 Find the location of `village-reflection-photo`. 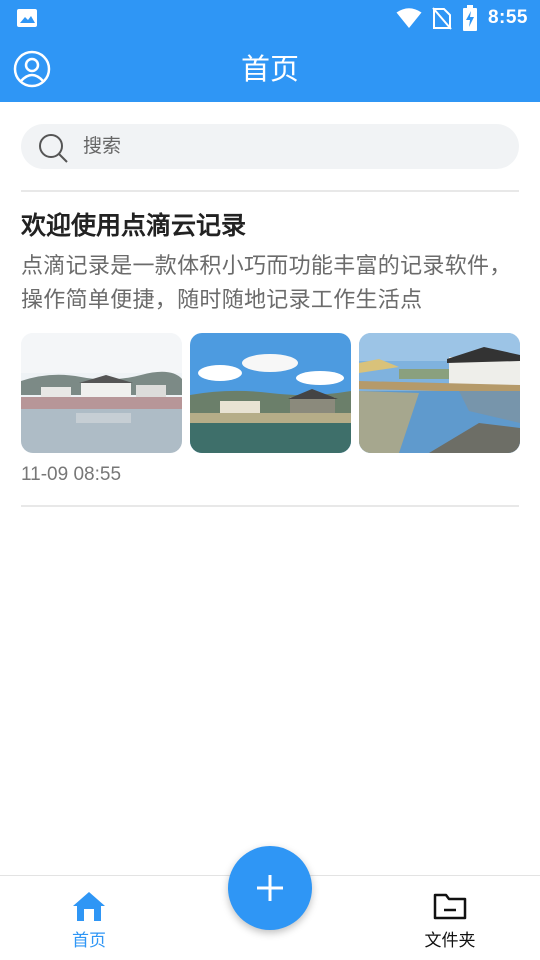

village-reflection-photo is located at coordinates (439, 393).